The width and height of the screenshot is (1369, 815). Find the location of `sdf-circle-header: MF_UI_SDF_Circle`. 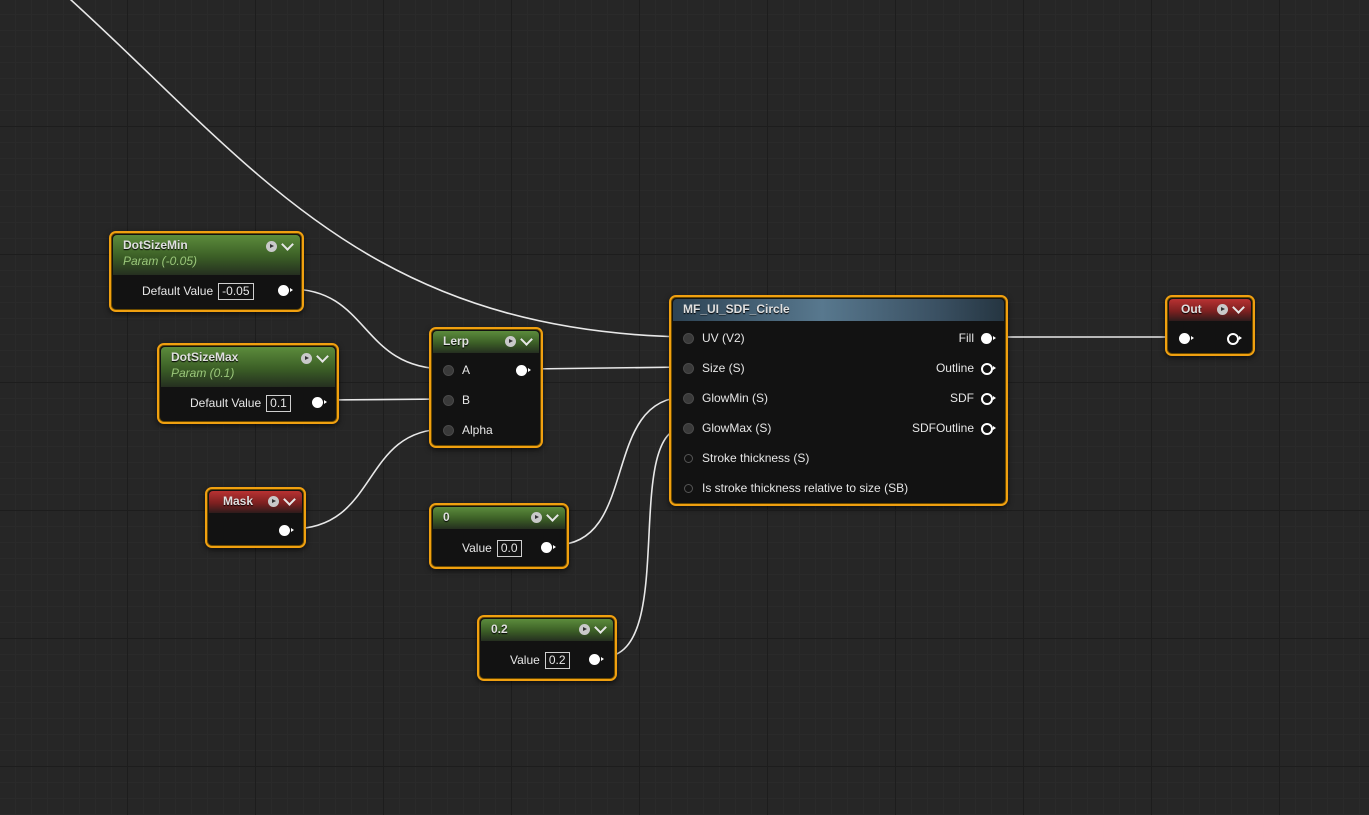

sdf-circle-header: MF_UI_SDF_Circle is located at coordinates (838, 310).